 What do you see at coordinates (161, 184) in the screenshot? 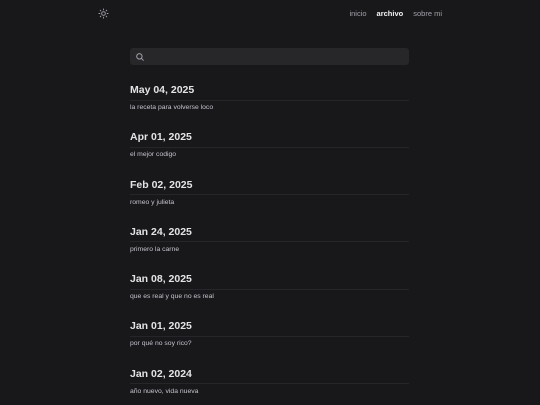
I see `entry-date: Feb 02, 2025` at bounding box center [161, 184].